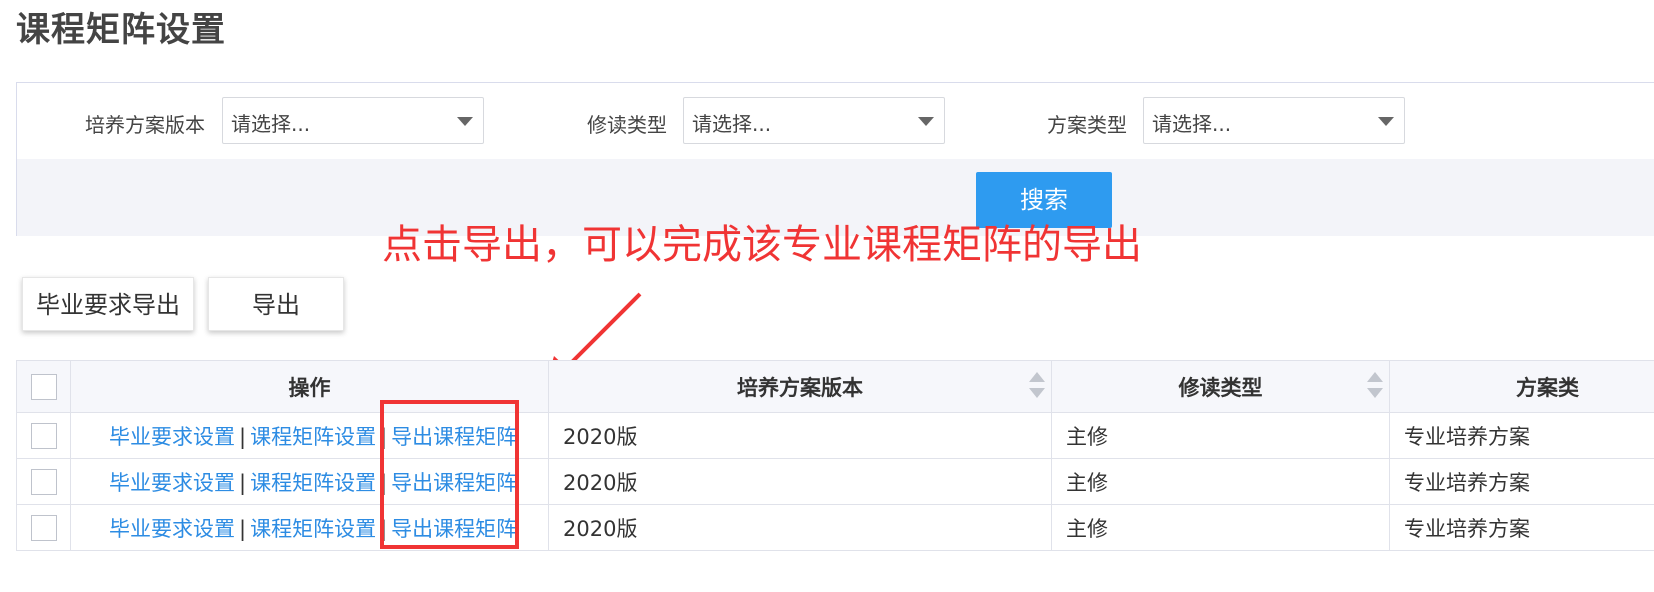 This screenshot has width=1654, height=592. I want to click on table-header-row: 操作 培养方案版本 修读类型 方案类, so click(835, 386).